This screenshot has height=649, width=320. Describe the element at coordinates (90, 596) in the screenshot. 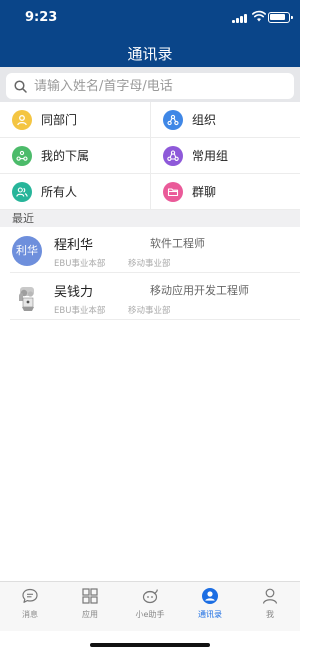

I see `apps-icon` at that location.